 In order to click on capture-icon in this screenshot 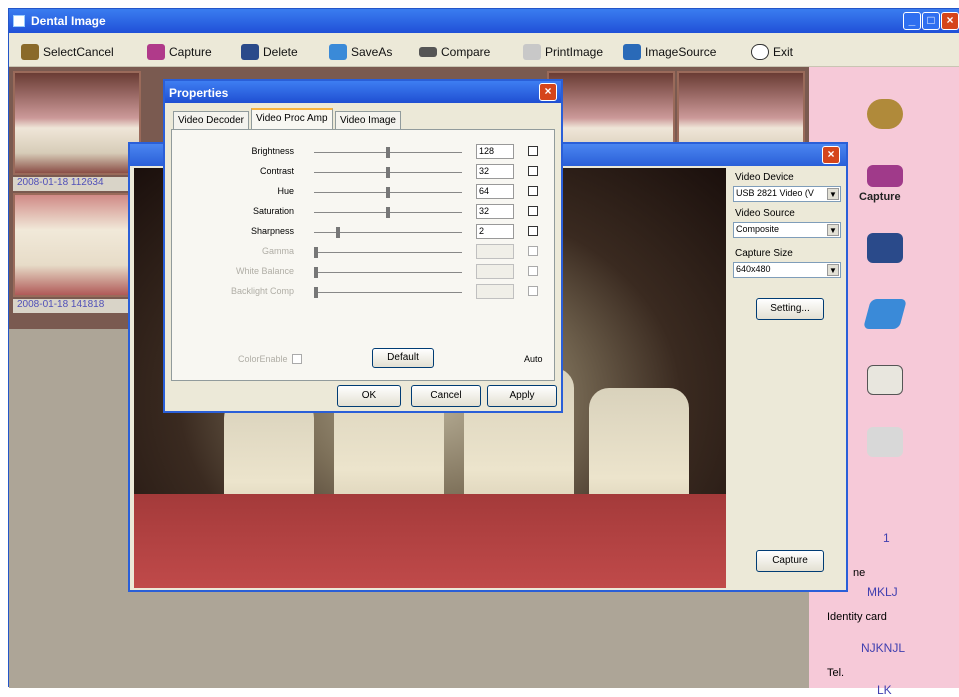, I will do `click(885, 176)`.